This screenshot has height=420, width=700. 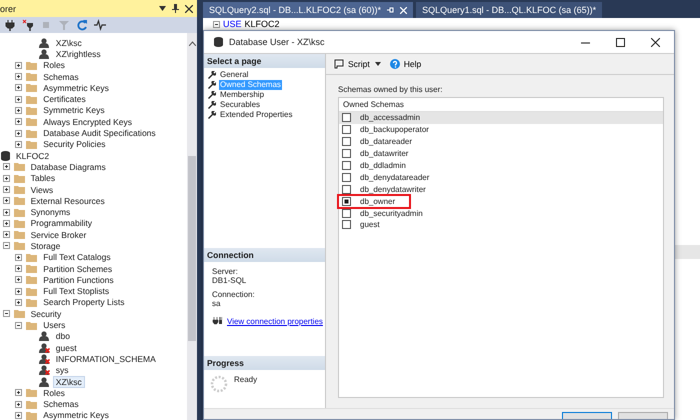 I want to click on schema-row: db_ddladmin, so click(x=501, y=166).